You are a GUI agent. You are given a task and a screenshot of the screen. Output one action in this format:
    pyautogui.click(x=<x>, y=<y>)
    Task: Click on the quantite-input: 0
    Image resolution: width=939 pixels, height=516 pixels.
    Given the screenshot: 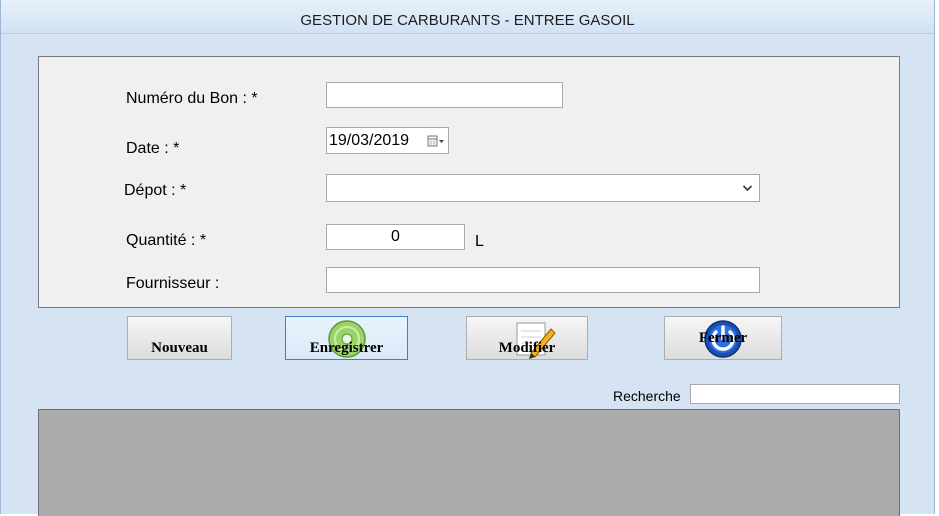 What is the action you would take?
    pyautogui.click(x=395, y=237)
    